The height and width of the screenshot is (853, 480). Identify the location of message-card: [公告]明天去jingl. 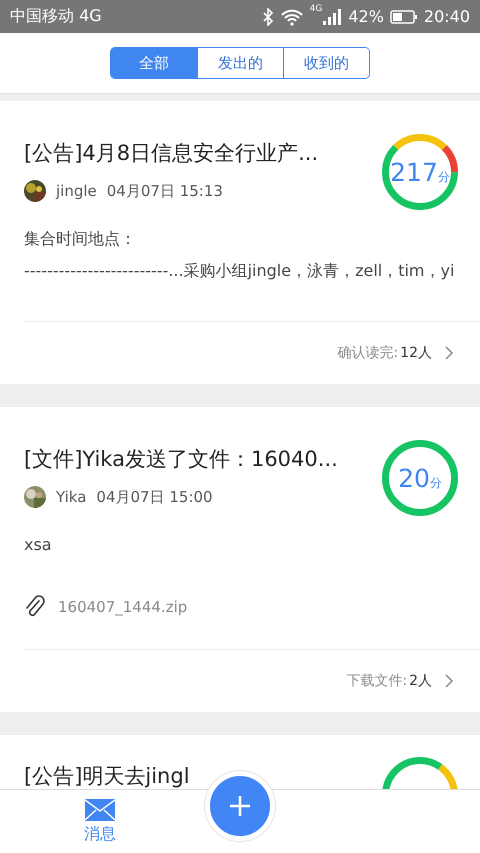
(240, 762).